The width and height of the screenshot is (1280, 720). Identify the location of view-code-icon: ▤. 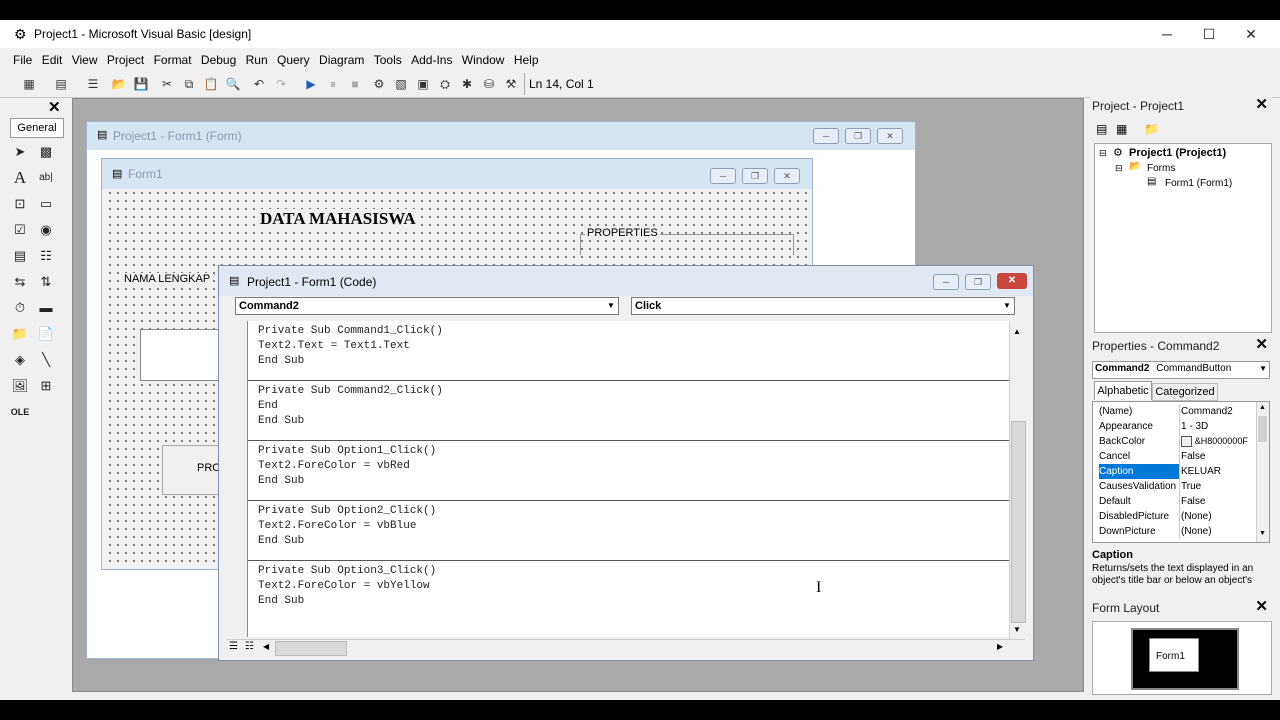
(1101, 129).